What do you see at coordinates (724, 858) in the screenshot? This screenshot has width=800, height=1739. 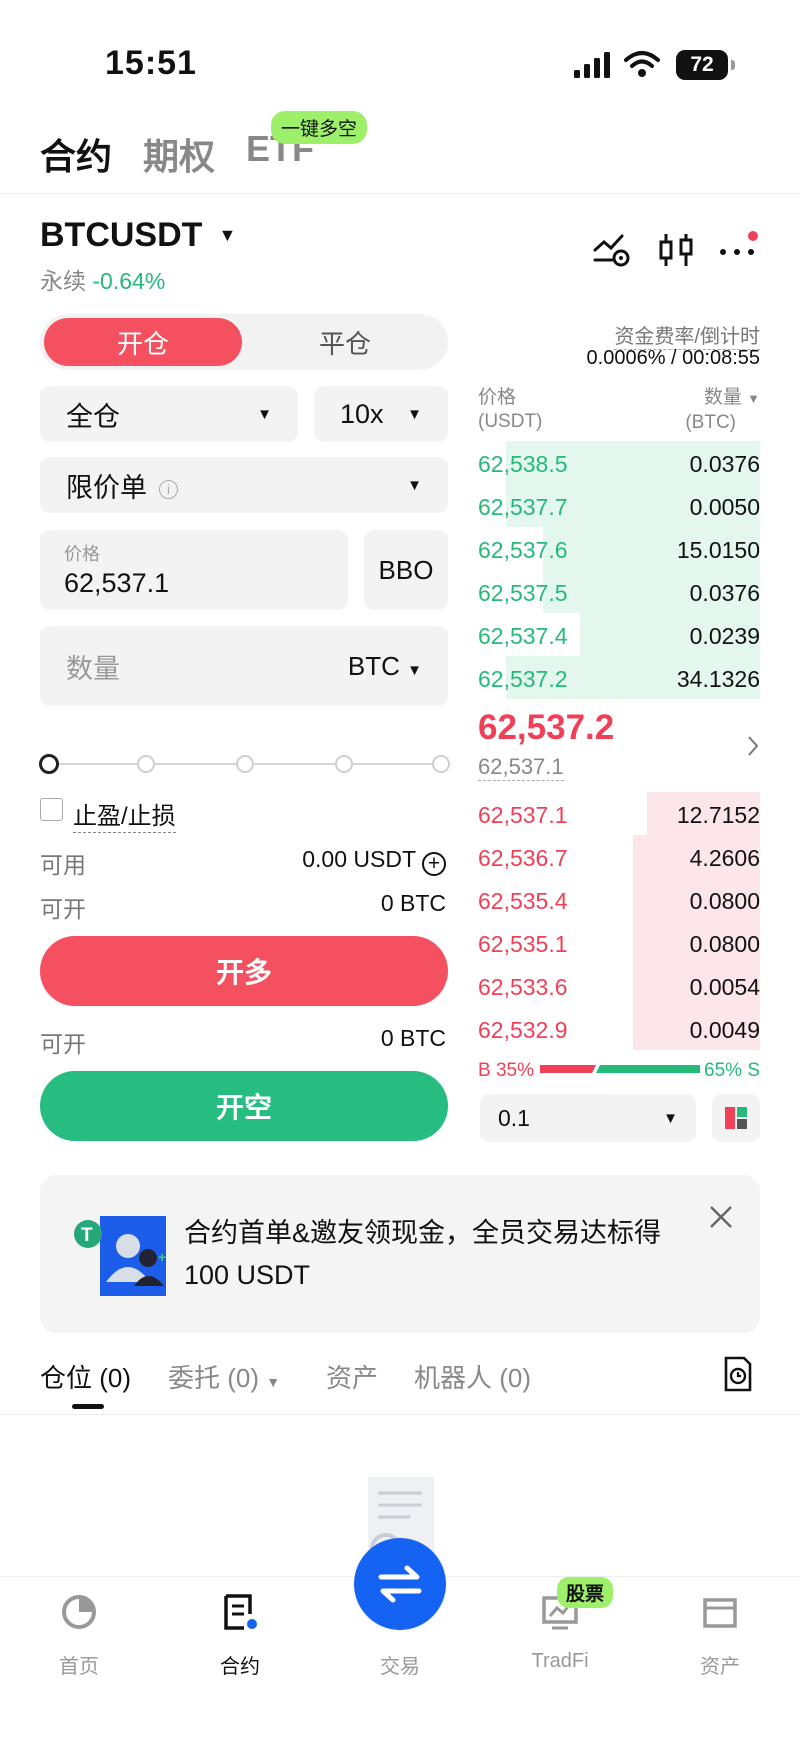 I see `bid-quantity: 4.2606` at bounding box center [724, 858].